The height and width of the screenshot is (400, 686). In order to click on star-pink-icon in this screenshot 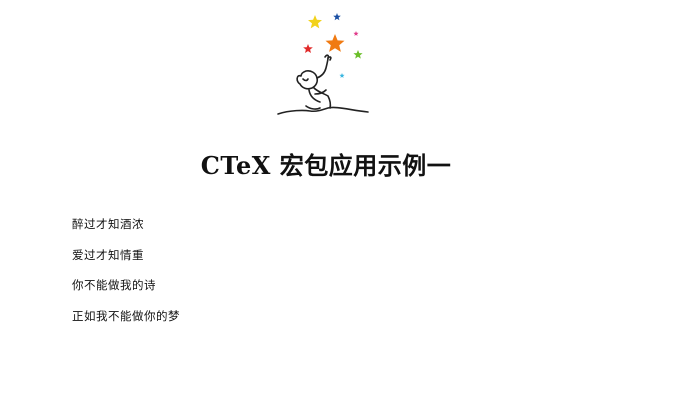, I will do `click(356, 33)`.